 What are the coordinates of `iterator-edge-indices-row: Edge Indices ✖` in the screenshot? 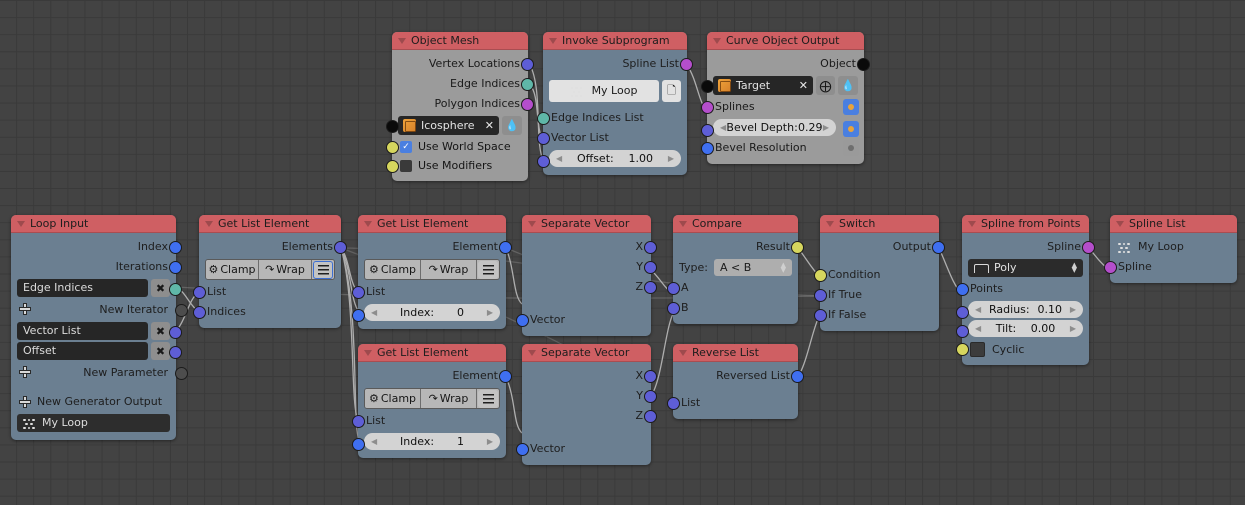 It's located at (99, 288).